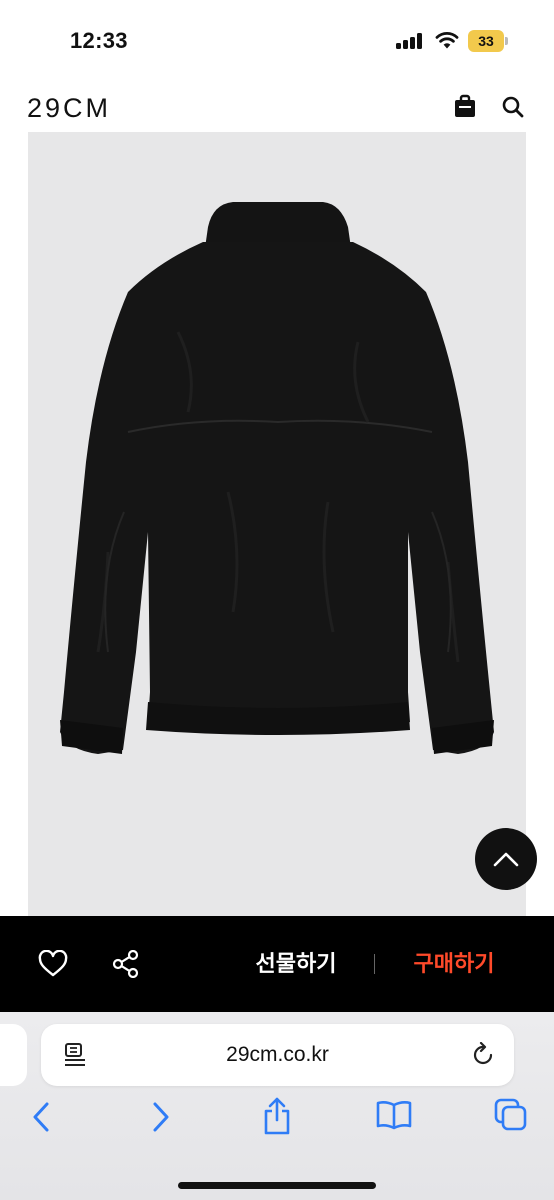 This screenshot has height=1200, width=554. What do you see at coordinates (513, 107) in the screenshot?
I see `search-icon` at bounding box center [513, 107].